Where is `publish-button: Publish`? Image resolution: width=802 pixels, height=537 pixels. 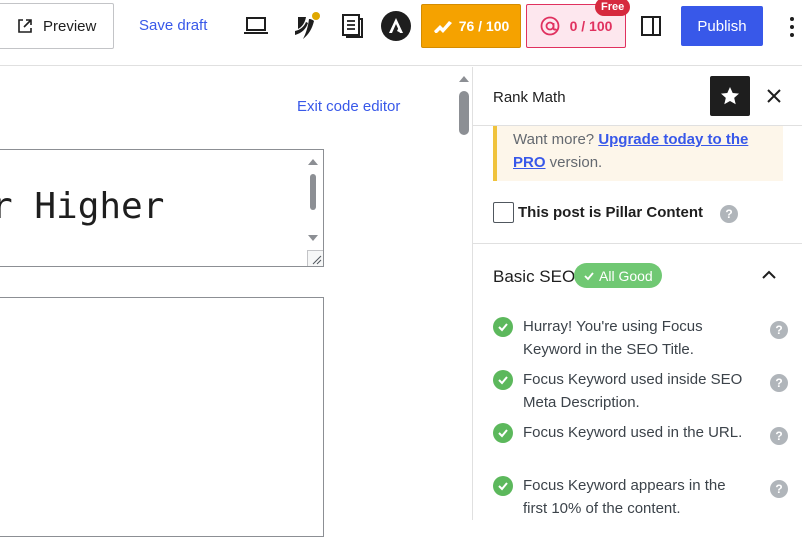
publish-button: Publish is located at coordinates (722, 26).